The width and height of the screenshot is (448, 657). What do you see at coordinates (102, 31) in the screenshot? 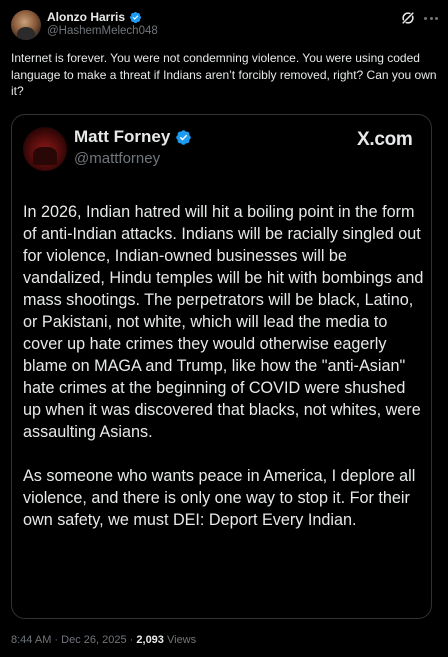
I see `author-handle: @HashemMelech048` at bounding box center [102, 31].